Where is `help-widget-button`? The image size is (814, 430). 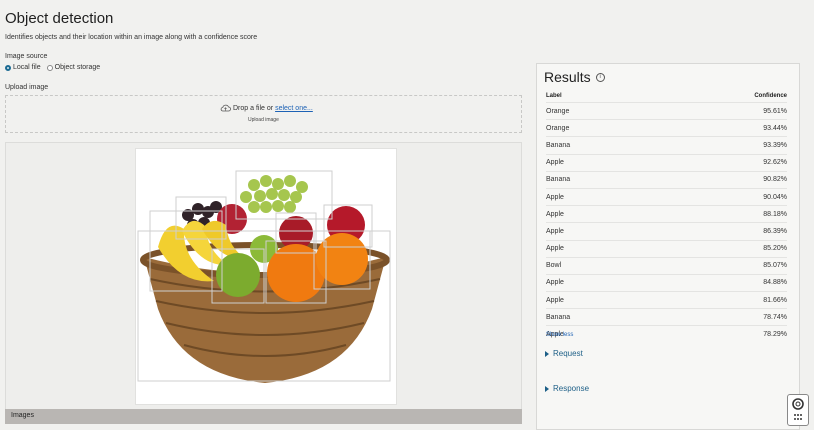 help-widget-button is located at coordinates (798, 410).